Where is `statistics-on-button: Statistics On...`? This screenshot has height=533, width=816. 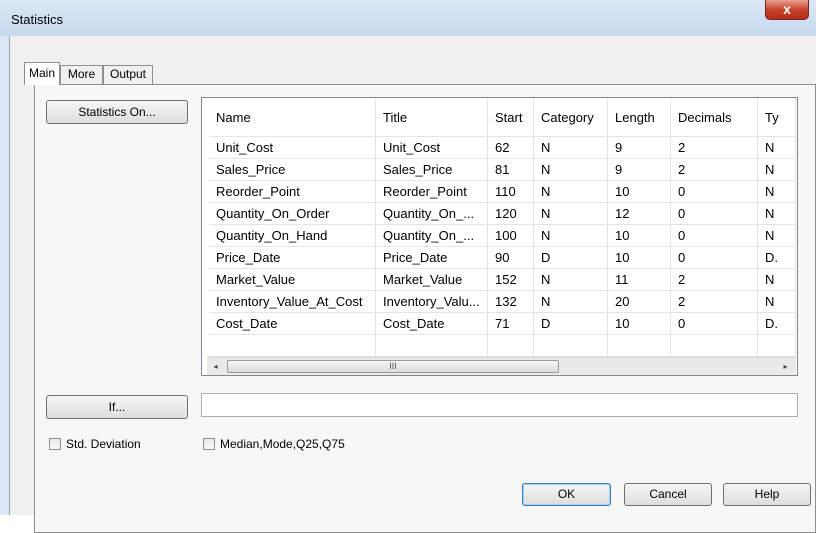
statistics-on-button: Statistics On... is located at coordinates (117, 112).